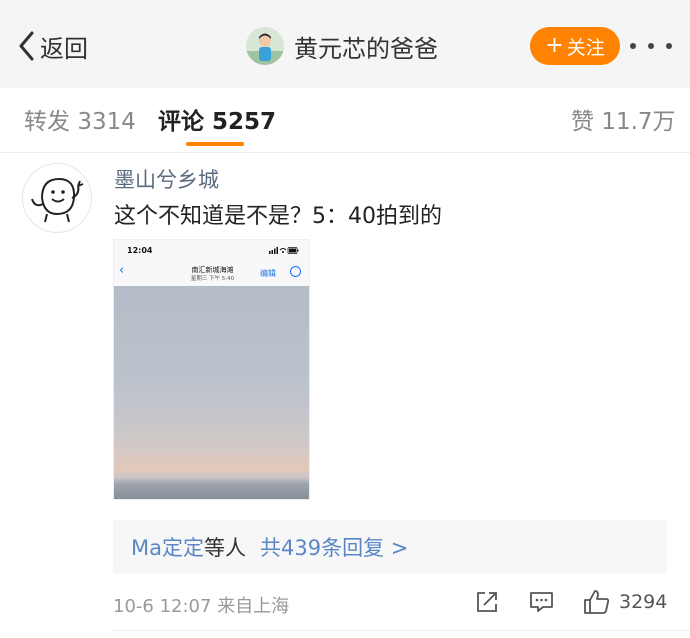 The image size is (690, 638). I want to click on reply-count-link: 共439条回复 >, so click(334, 547).